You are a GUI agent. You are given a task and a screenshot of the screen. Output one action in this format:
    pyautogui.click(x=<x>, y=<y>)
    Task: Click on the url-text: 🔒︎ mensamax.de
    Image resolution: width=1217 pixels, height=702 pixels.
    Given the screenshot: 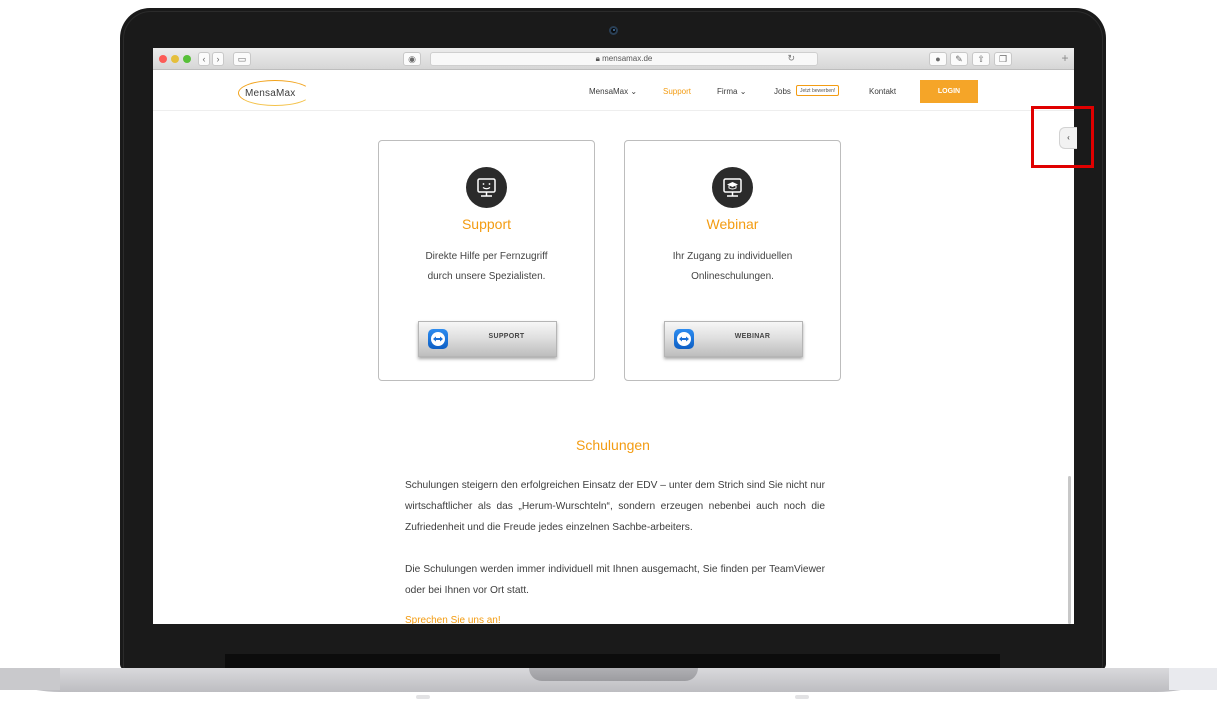 What is the action you would take?
    pyautogui.click(x=624, y=59)
    